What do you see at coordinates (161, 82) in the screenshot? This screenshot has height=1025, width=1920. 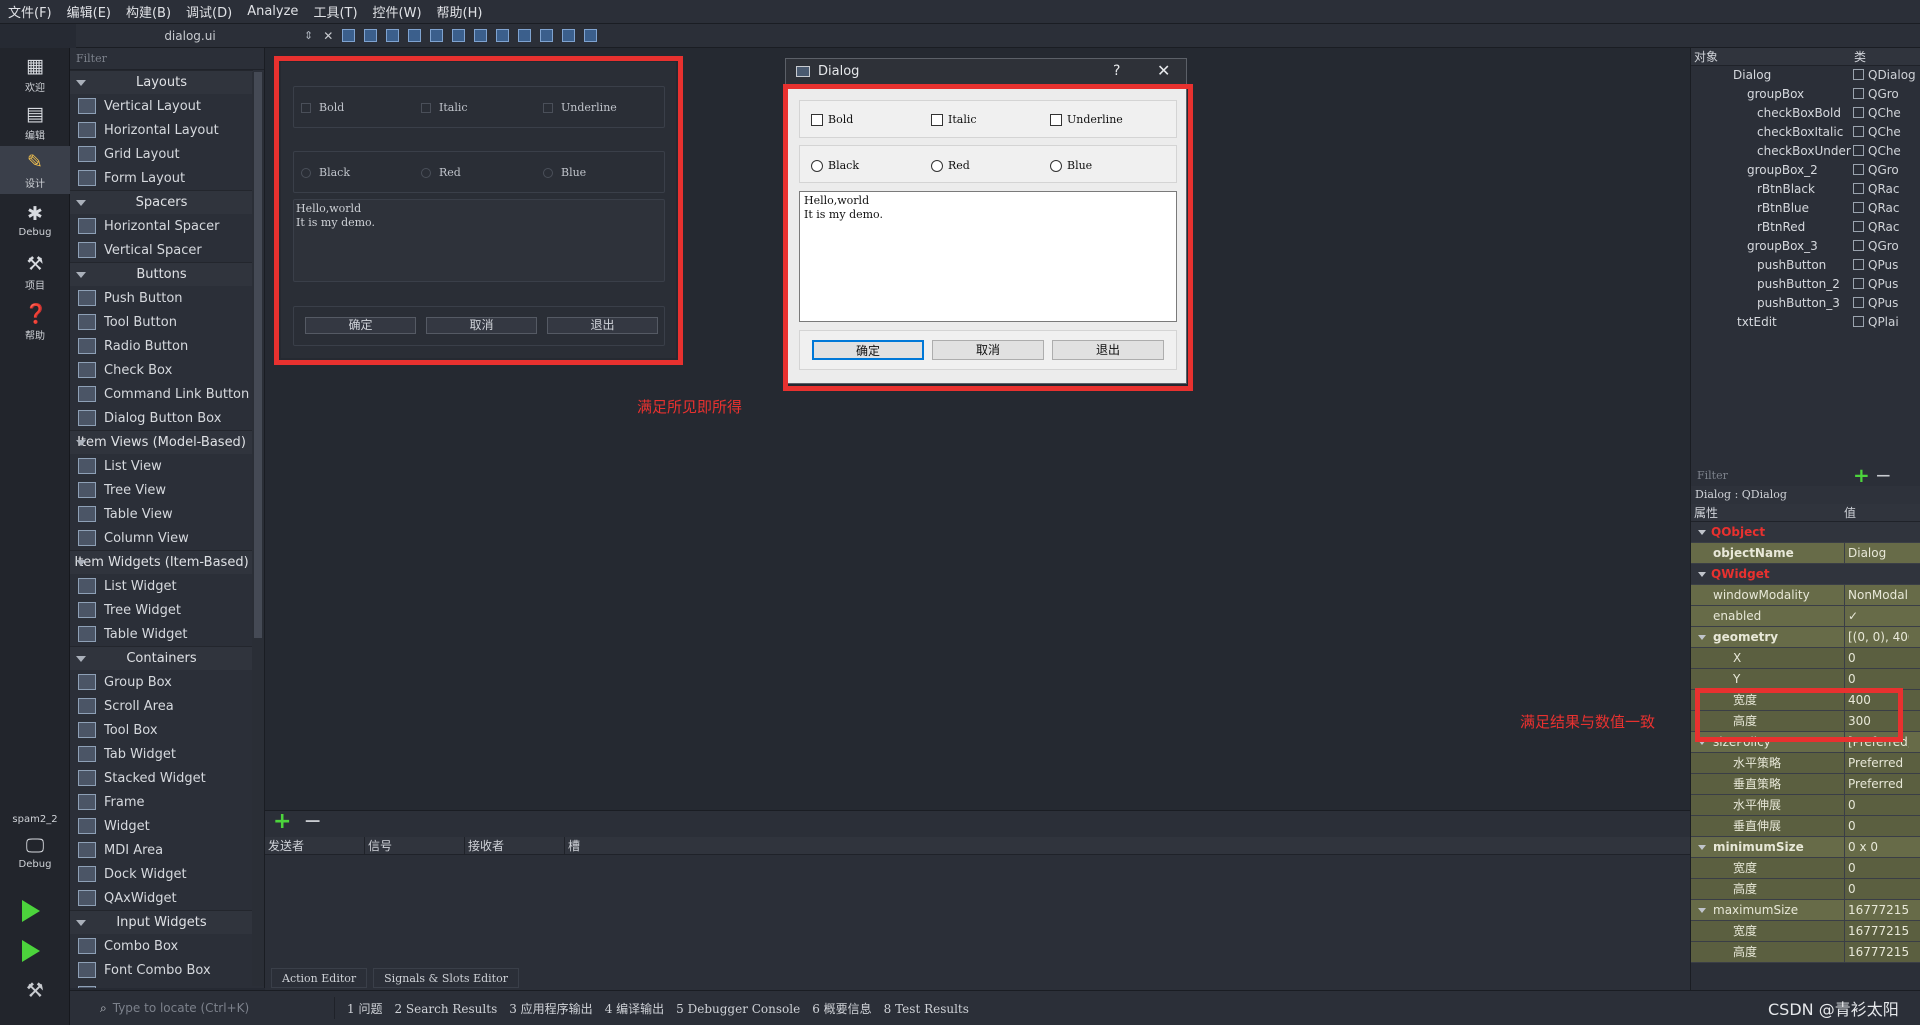 I see `widget-category-layouts: Layouts` at bounding box center [161, 82].